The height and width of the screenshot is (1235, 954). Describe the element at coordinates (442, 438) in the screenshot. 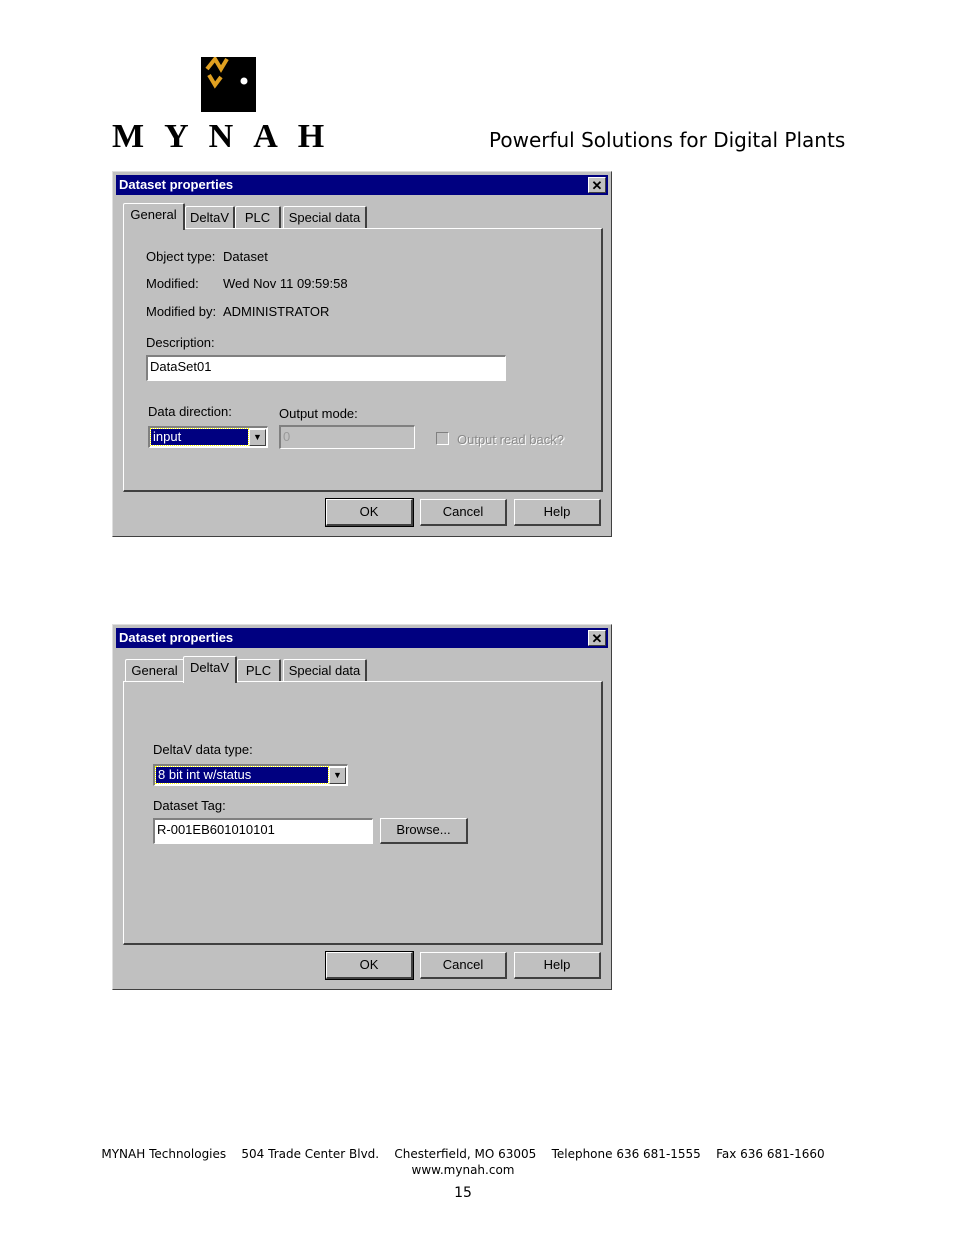

I see `output-read-back-checkbox` at that location.